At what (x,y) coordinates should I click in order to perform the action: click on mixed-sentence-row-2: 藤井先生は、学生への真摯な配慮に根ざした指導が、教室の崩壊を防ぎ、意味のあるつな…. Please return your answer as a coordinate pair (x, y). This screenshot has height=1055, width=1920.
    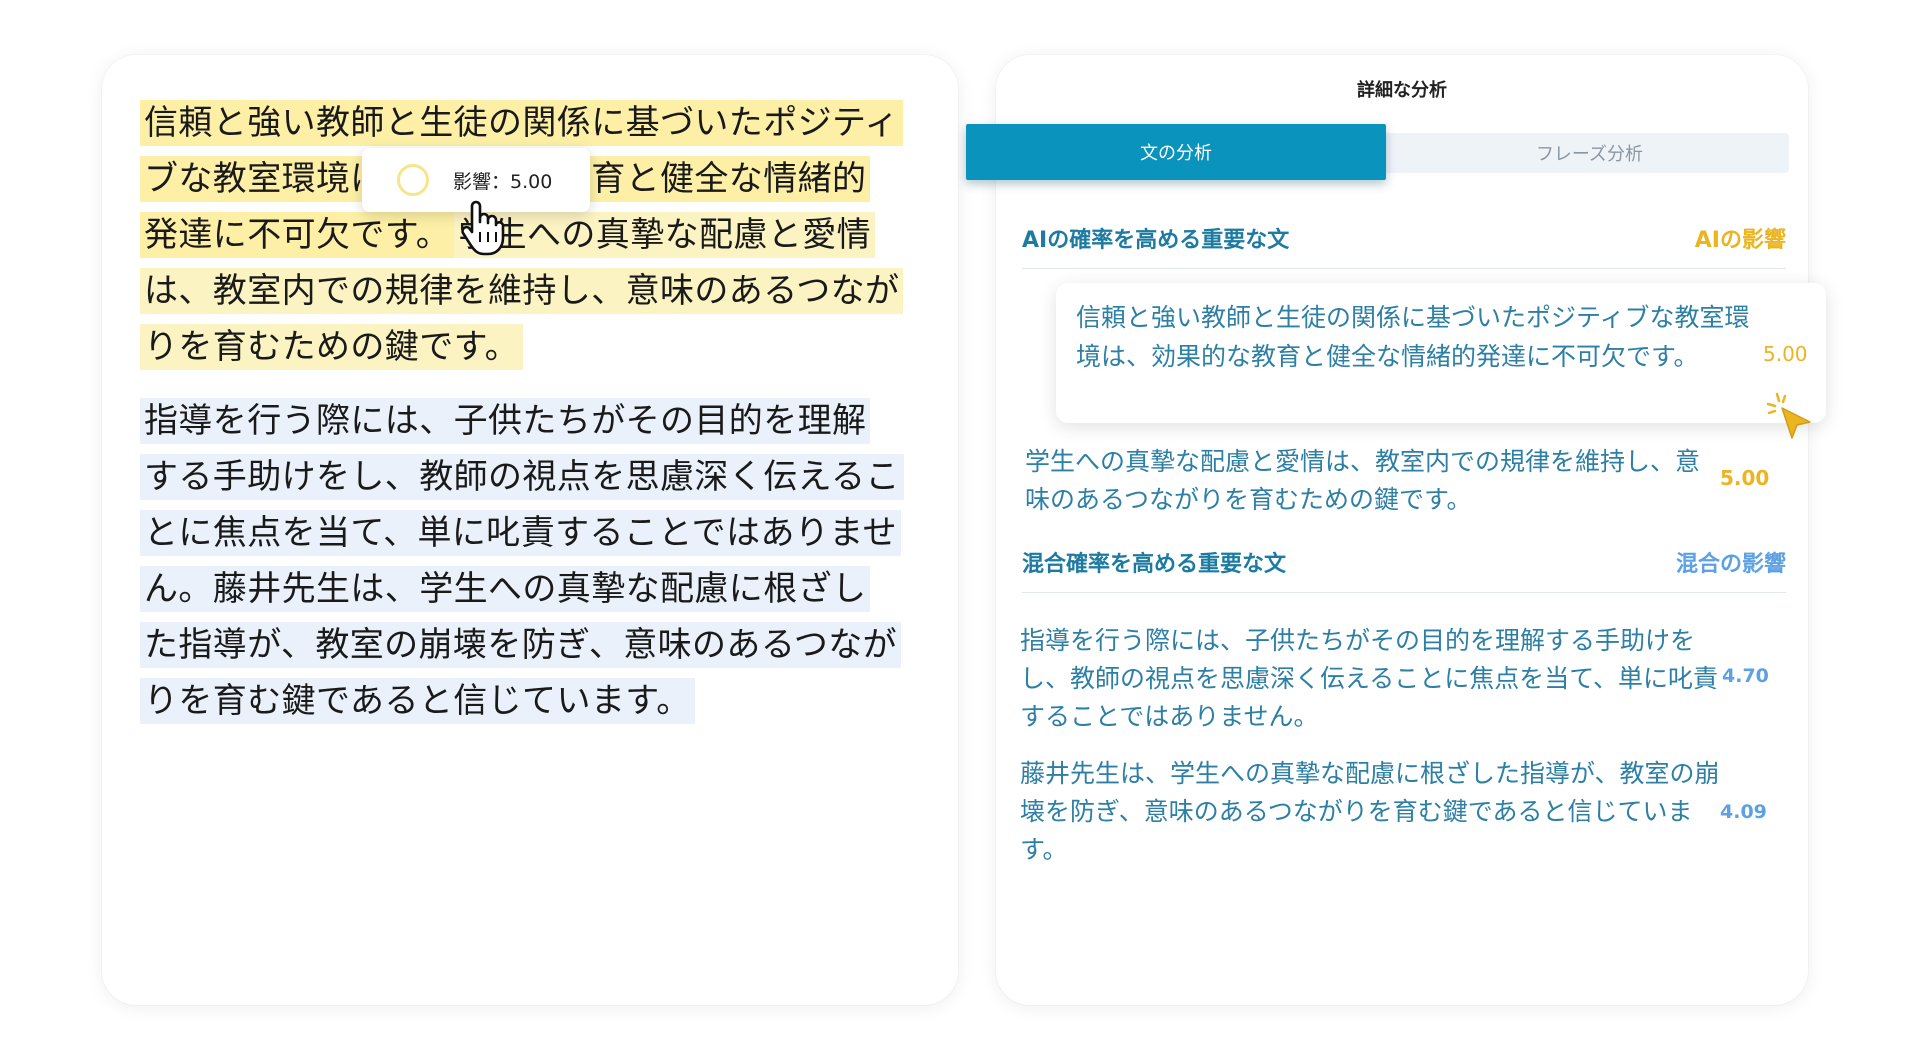
    Looking at the image, I should click on (1370, 812).